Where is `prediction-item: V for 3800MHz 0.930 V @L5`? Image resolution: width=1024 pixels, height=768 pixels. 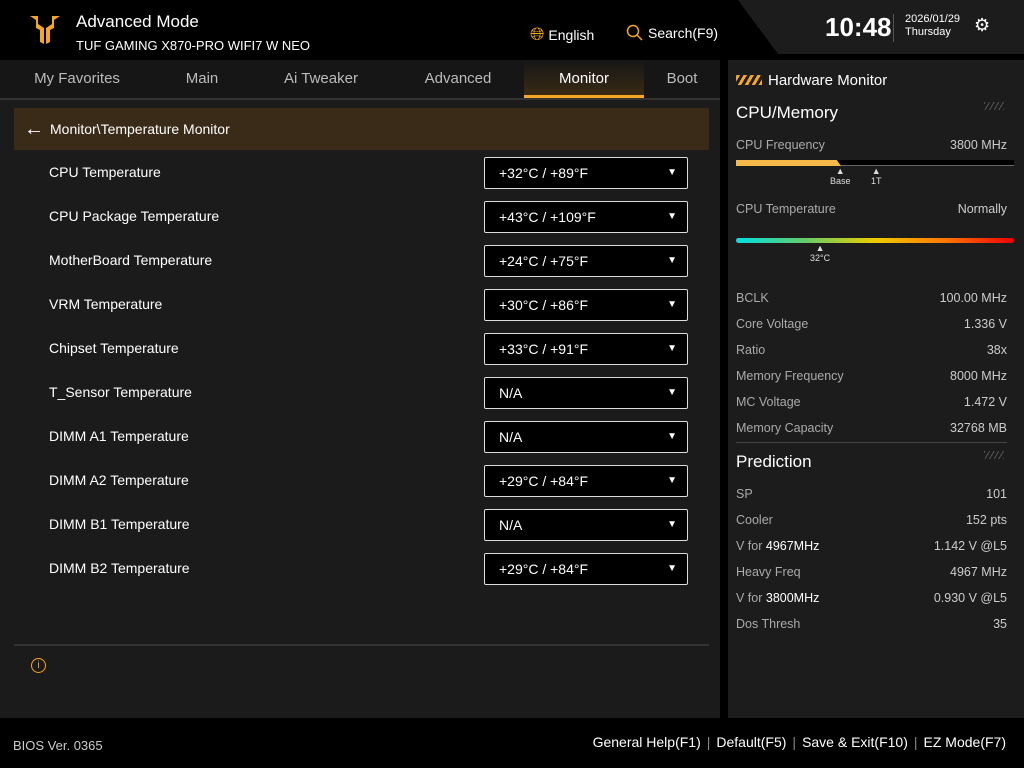 prediction-item: V for 3800MHz 0.930 V @L5 is located at coordinates (871, 598).